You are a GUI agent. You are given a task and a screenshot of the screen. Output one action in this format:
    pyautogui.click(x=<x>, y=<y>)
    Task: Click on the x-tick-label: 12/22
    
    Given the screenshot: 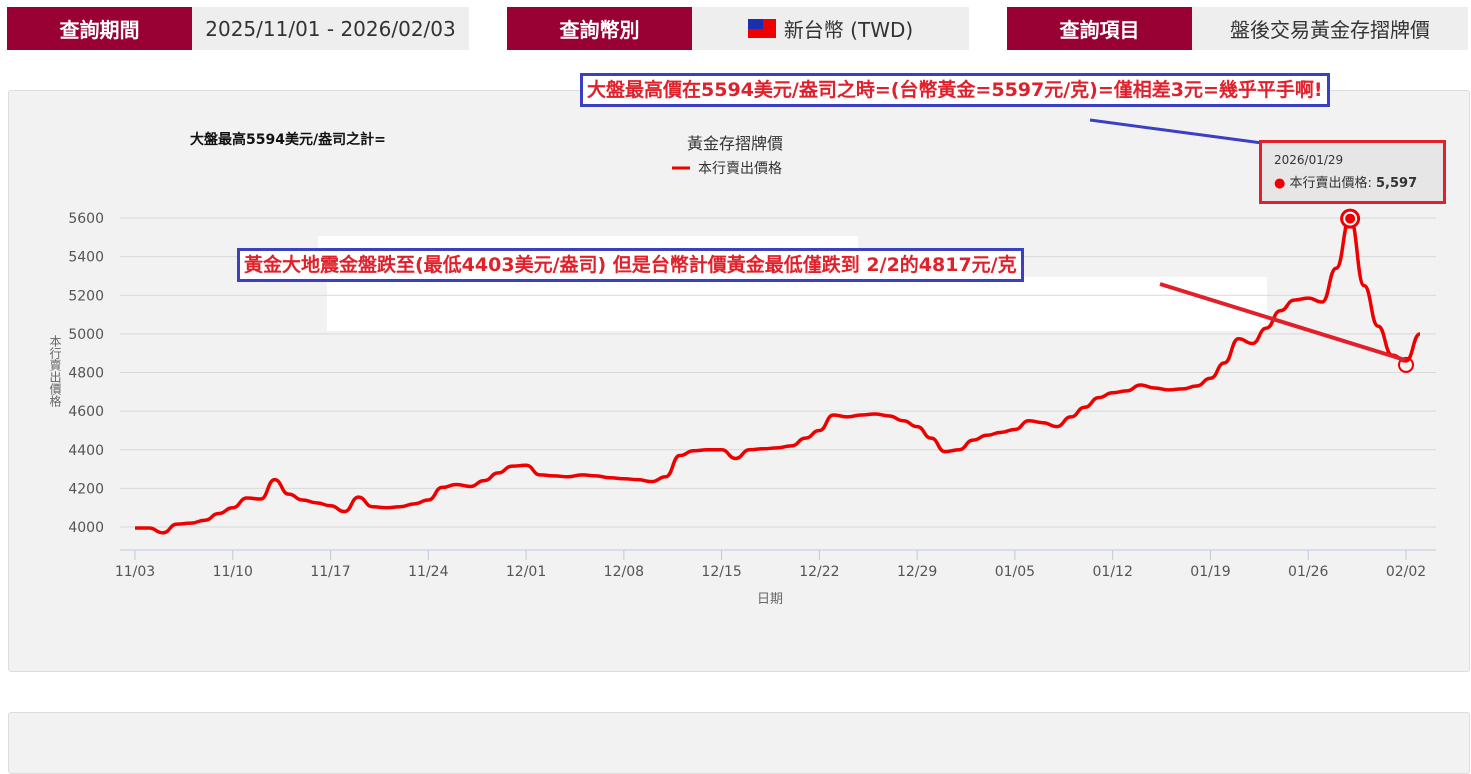 What is the action you would take?
    pyautogui.click(x=819, y=572)
    